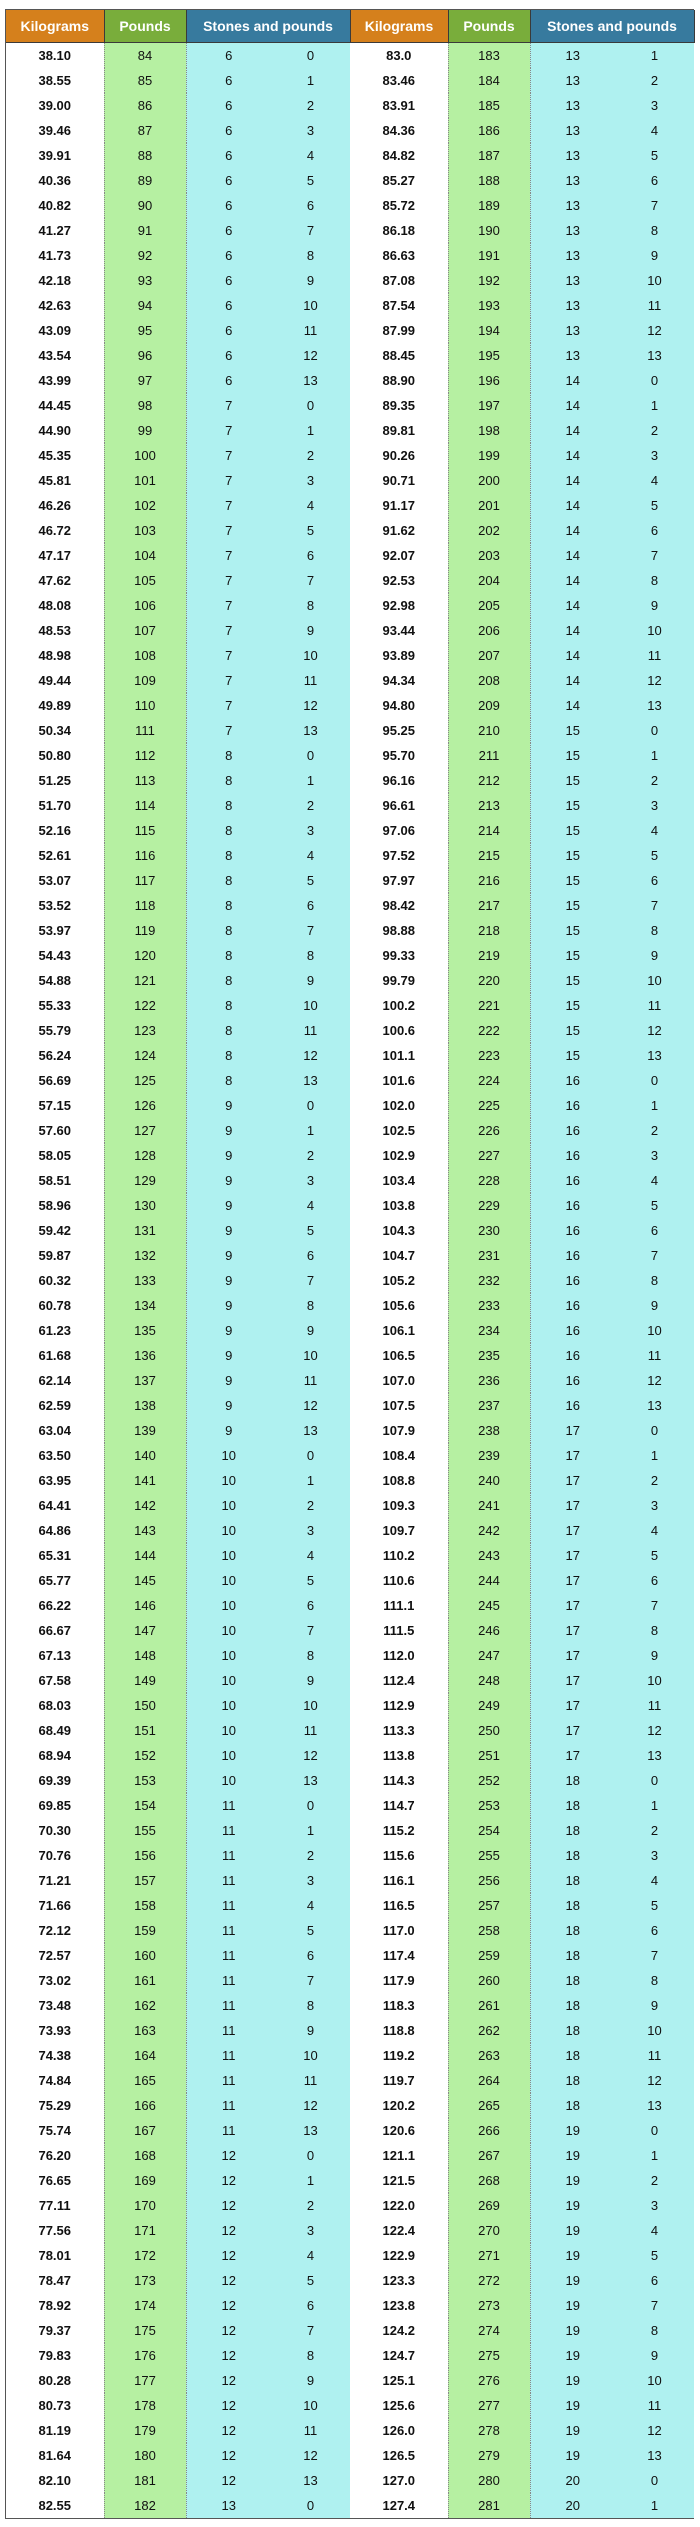 This screenshot has width=700, height=2527. I want to click on table-row: 71.21 157 11 3 116.1 256 18 4, so click(350, 1880).